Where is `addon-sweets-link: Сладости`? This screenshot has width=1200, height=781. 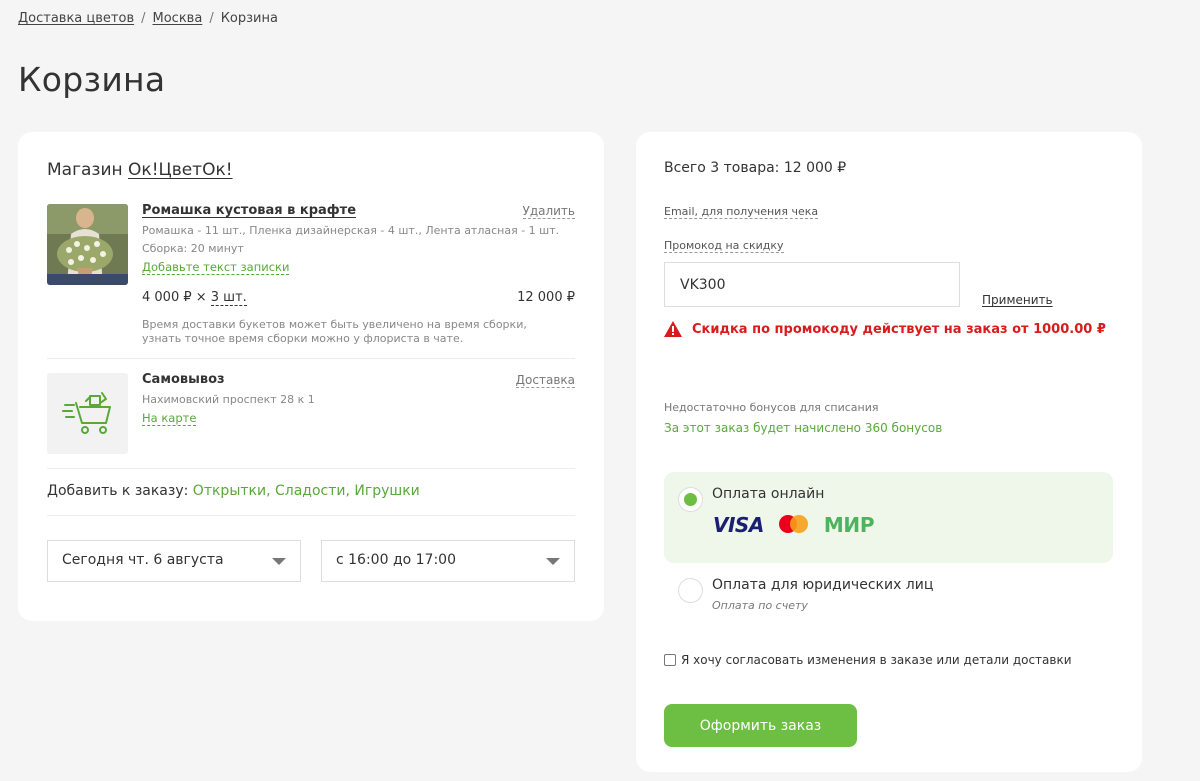 addon-sweets-link: Сладости is located at coordinates (310, 491).